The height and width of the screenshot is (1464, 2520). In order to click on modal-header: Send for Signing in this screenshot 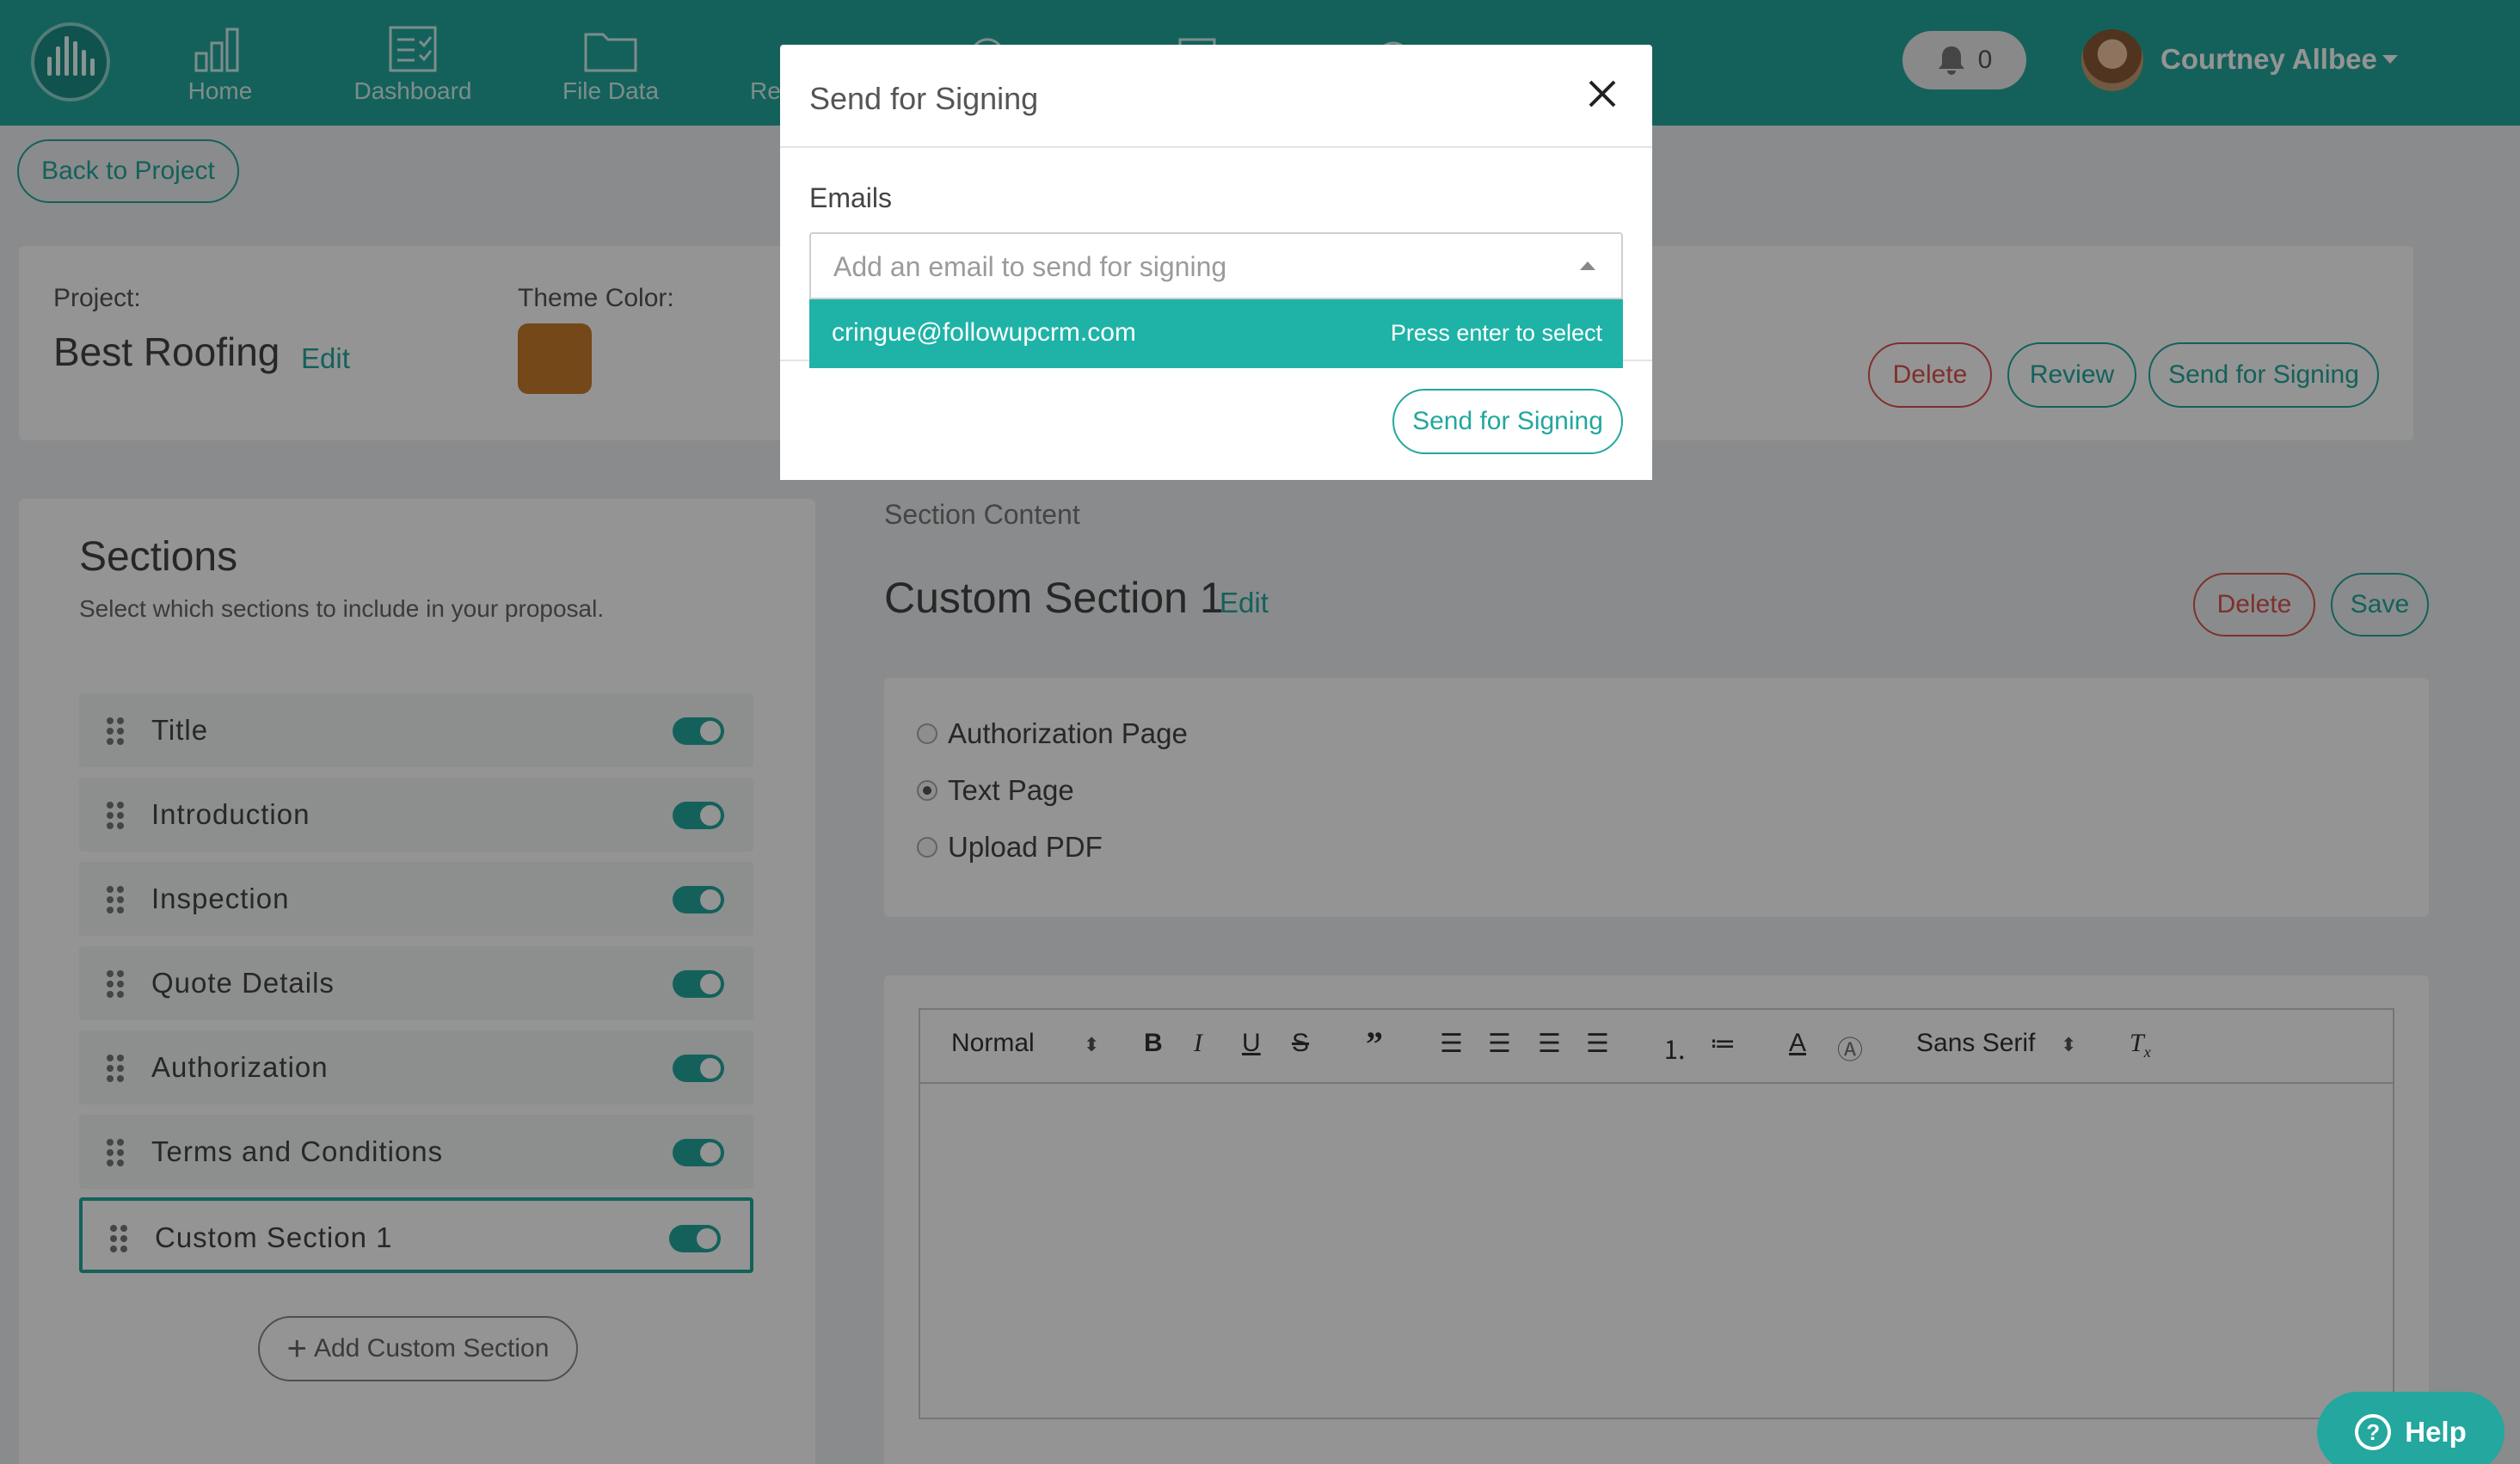, I will do `click(1216, 96)`.